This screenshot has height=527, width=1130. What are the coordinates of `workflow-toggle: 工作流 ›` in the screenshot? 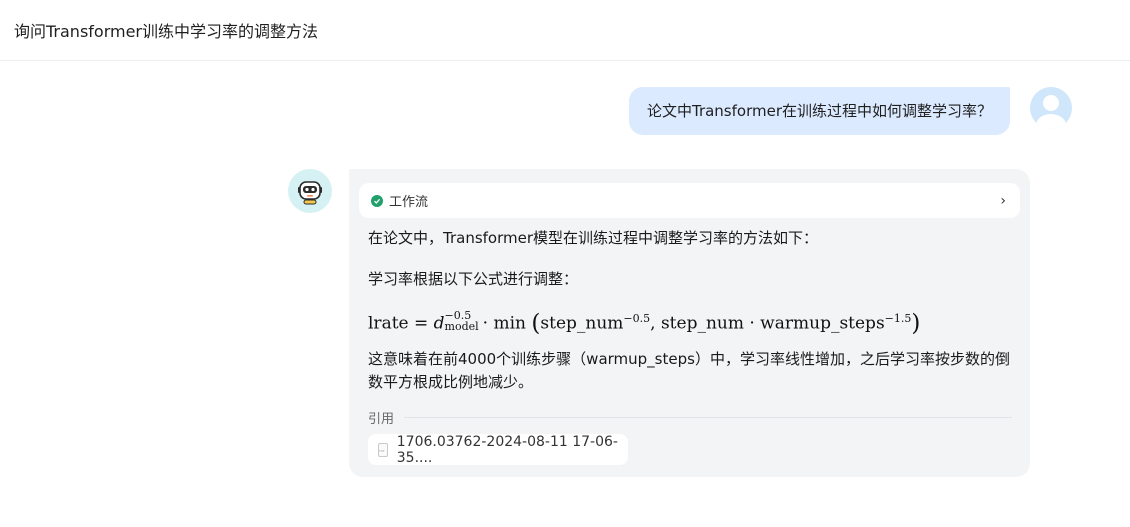 It's located at (689, 200).